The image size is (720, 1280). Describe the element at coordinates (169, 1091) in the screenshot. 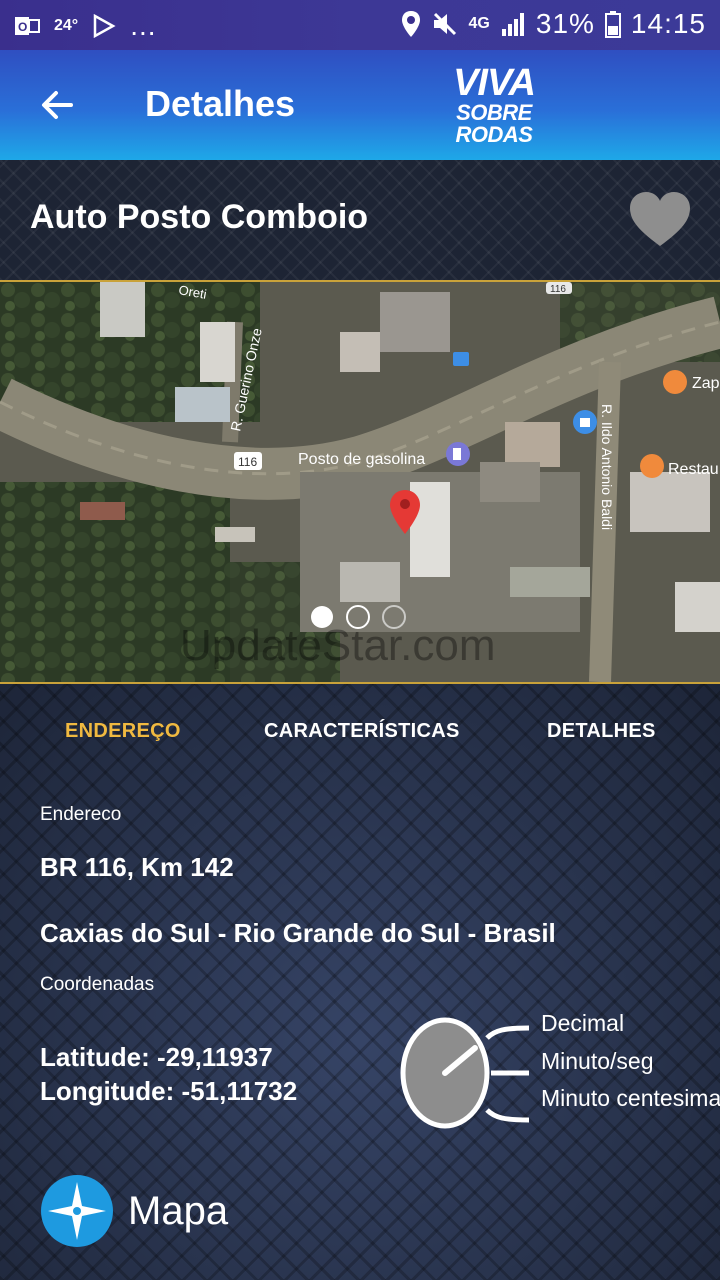

I see `longitude-value: Longitude: -51,11732` at that location.